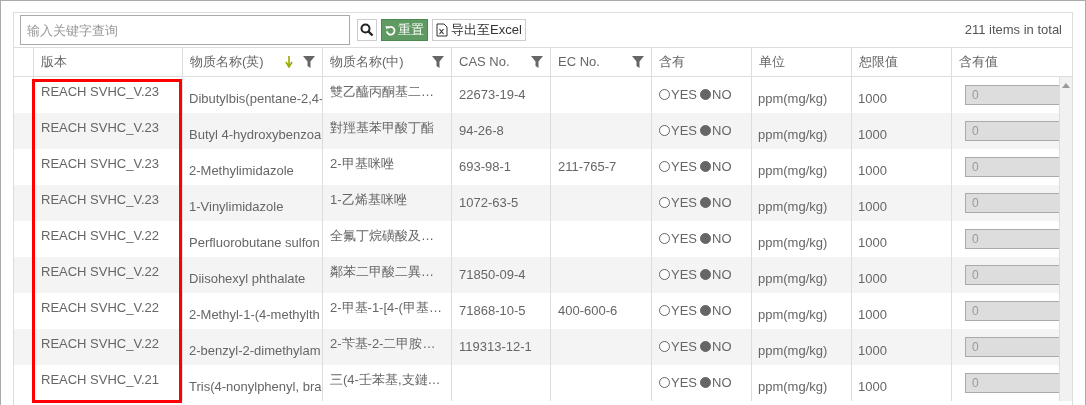  Describe the element at coordinates (255, 135) in the screenshot. I see `english-name-text: Butyl 4-hydroxybenzoa` at that location.